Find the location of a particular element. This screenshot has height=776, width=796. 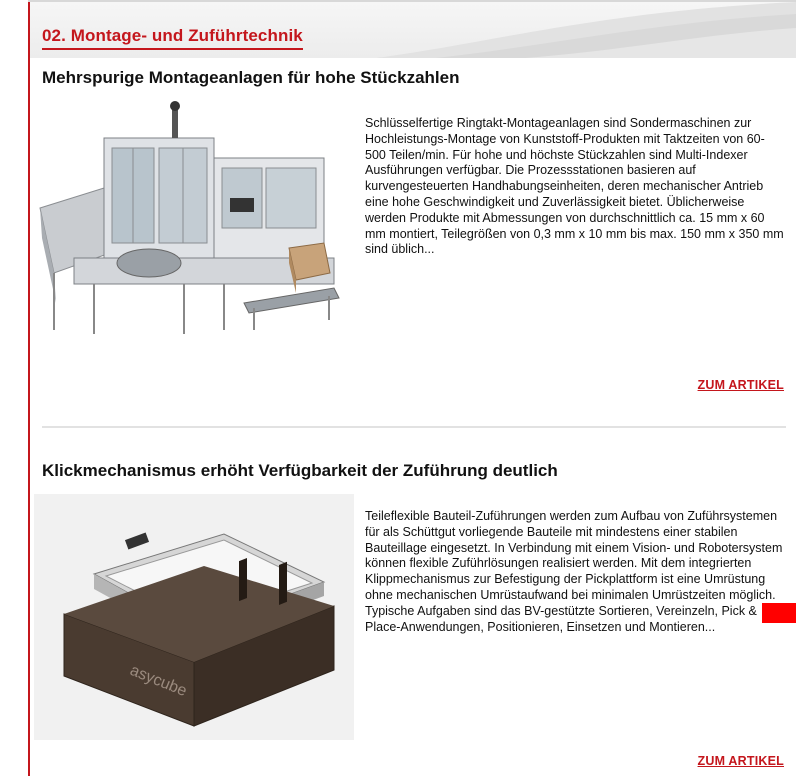

section-header: 02. Montage- und Zuführtechnik is located at coordinates (413, 30).